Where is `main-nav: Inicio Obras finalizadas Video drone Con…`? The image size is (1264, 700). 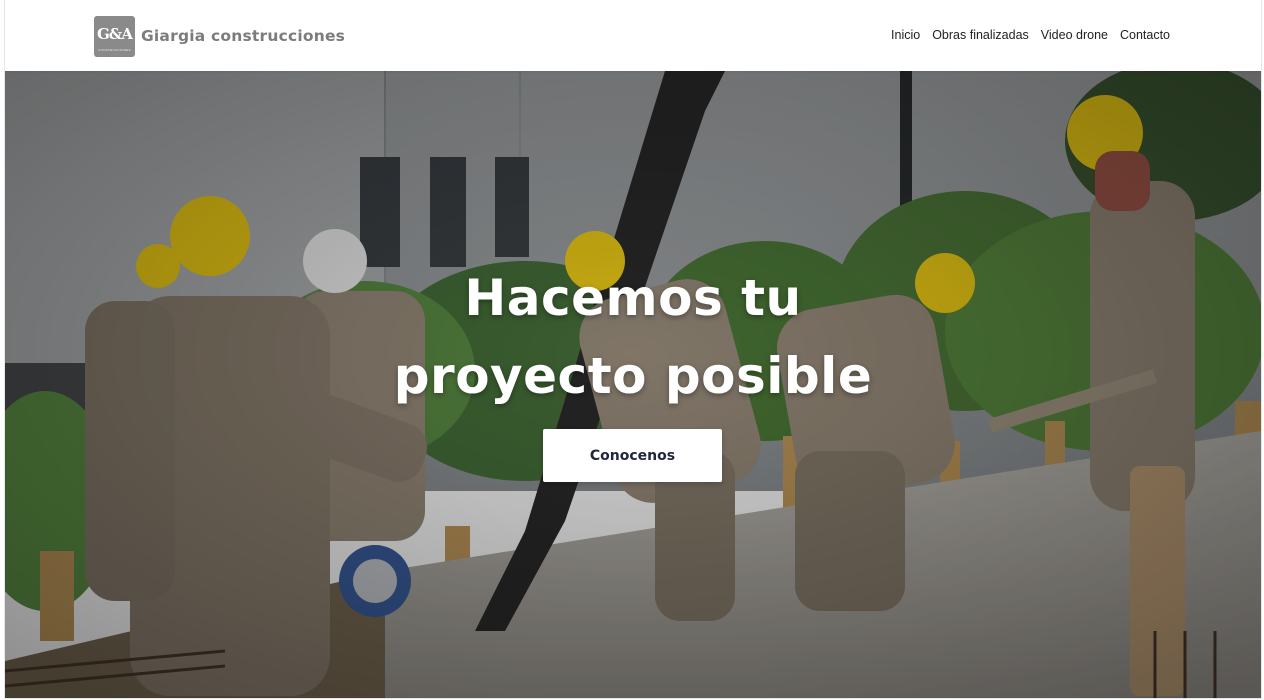 main-nav: Inicio Obras finalizadas Video drone Con… is located at coordinates (1024, 35).